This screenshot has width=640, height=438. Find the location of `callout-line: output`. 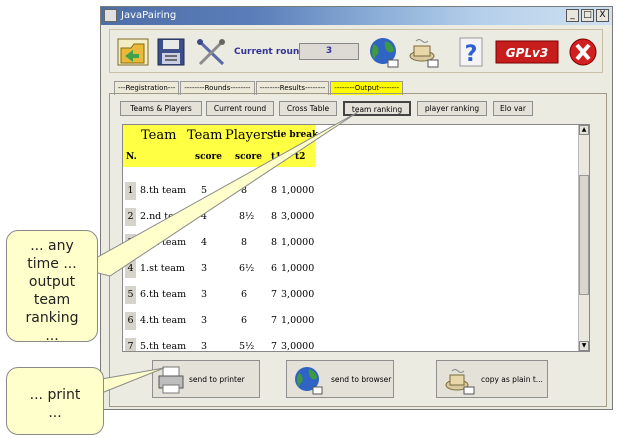

callout-line: output is located at coordinates (52, 282).